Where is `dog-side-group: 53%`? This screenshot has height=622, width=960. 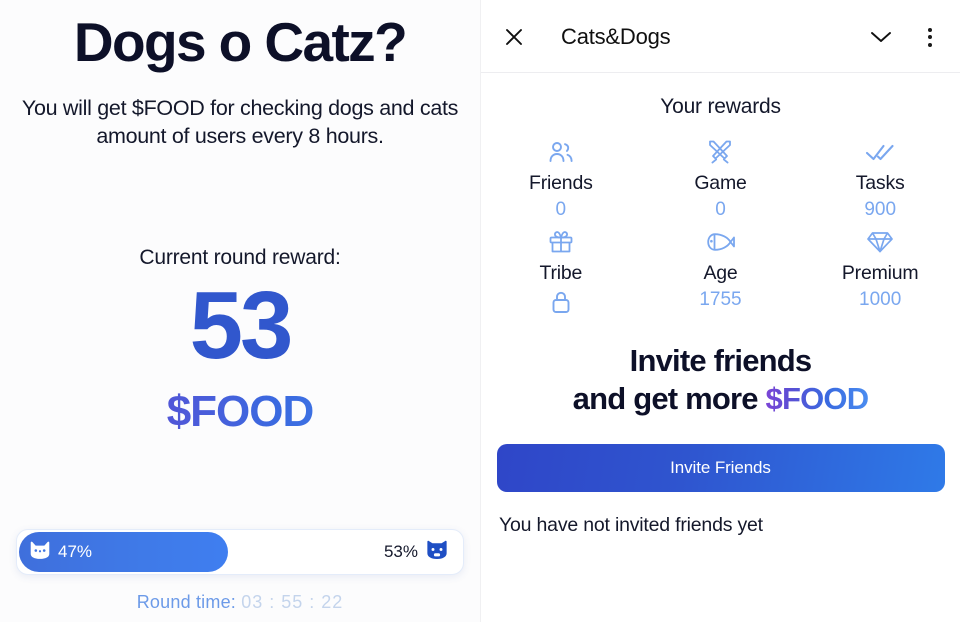
dog-side-group: 53% is located at coordinates (416, 552).